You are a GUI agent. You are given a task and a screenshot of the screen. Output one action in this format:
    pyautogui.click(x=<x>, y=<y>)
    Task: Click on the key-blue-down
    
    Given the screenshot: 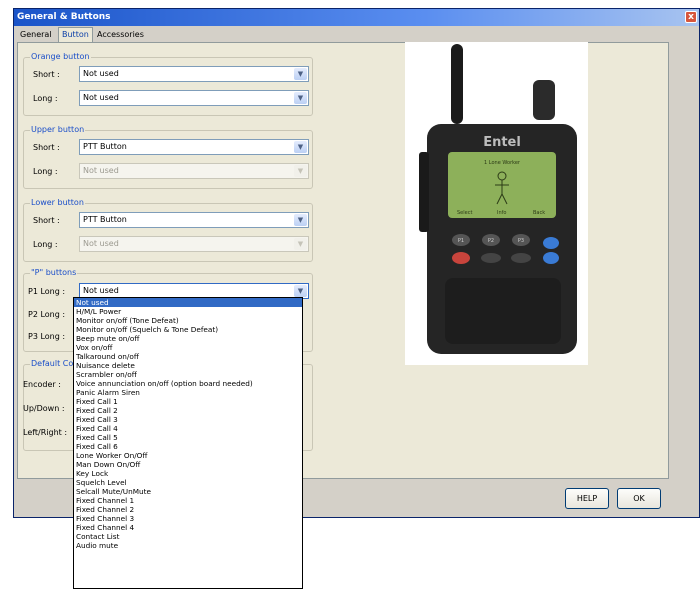 What is the action you would take?
    pyautogui.click(x=551, y=258)
    